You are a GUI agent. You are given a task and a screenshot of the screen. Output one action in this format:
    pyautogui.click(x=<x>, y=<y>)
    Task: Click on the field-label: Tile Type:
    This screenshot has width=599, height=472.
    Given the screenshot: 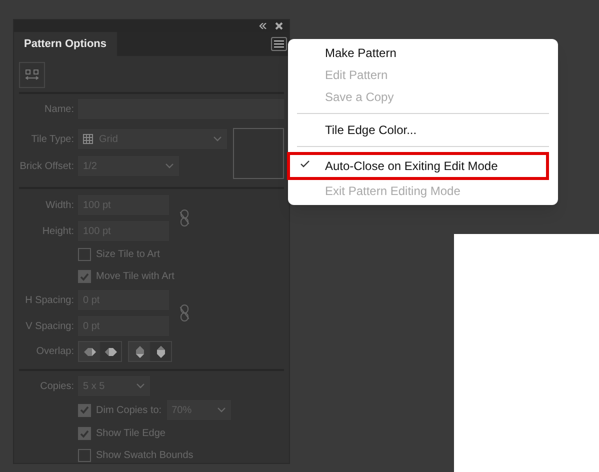 What is the action you would take?
    pyautogui.click(x=52, y=139)
    